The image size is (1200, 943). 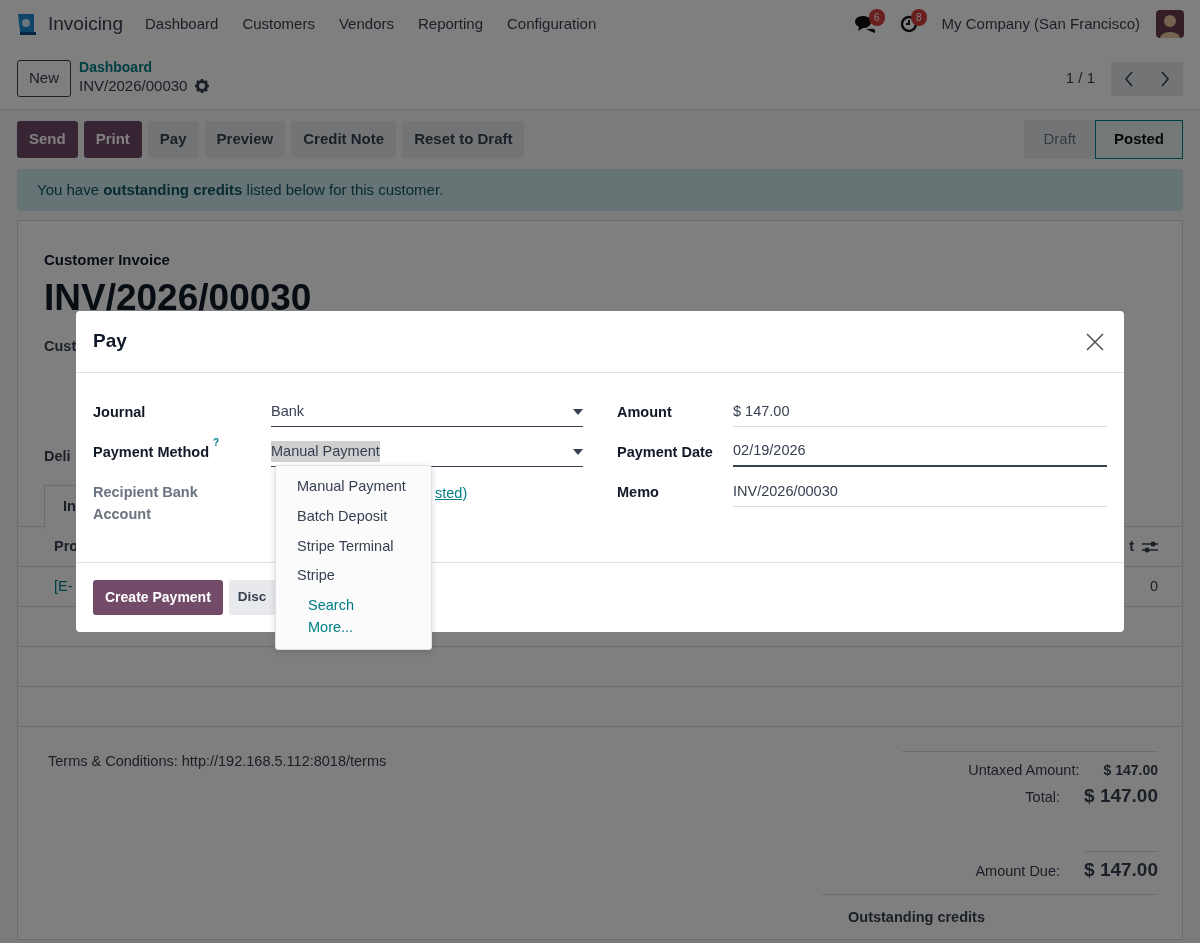 What do you see at coordinates (146, 503) in the screenshot?
I see `field-label: Recipient Bank Account` at bounding box center [146, 503].